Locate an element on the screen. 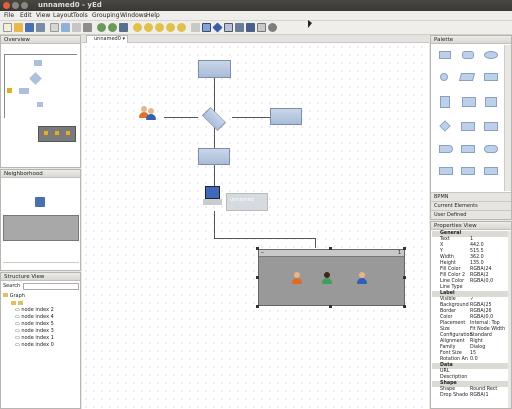  properties-icon is located at coordinates (54, 27).